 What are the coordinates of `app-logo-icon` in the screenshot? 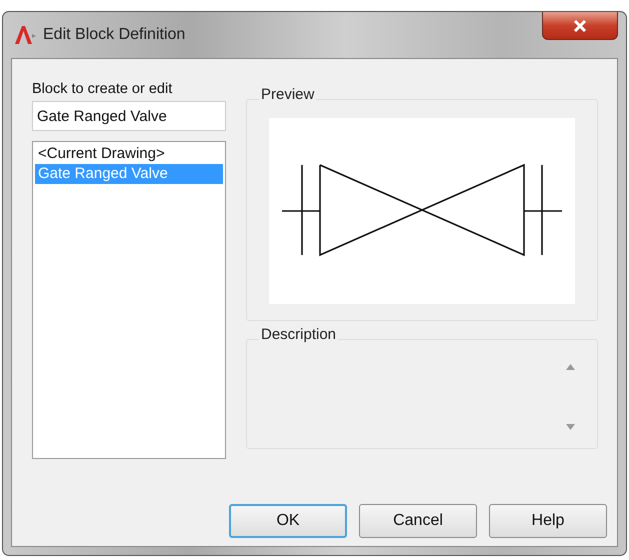 It's located at (25, 35).